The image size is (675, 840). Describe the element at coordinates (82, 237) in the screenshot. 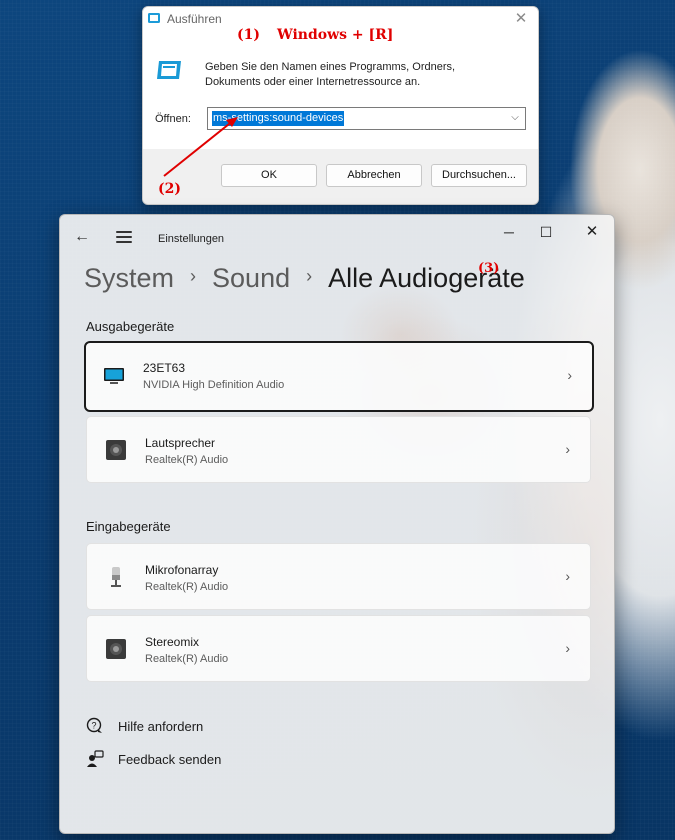

I see `back-arrow-icon: ←` at that location.